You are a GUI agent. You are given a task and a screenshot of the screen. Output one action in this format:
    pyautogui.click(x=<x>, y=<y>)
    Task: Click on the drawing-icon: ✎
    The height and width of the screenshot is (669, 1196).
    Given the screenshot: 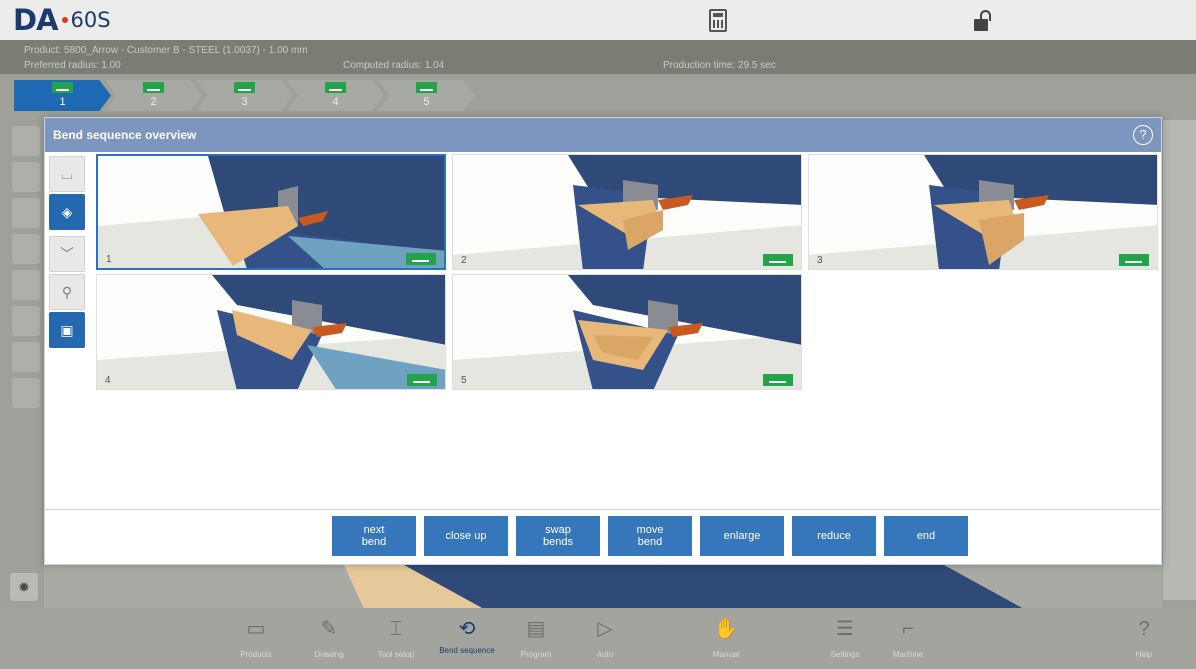 What is the action you would take?
    pyautogui.click(x=329, y=629)
    